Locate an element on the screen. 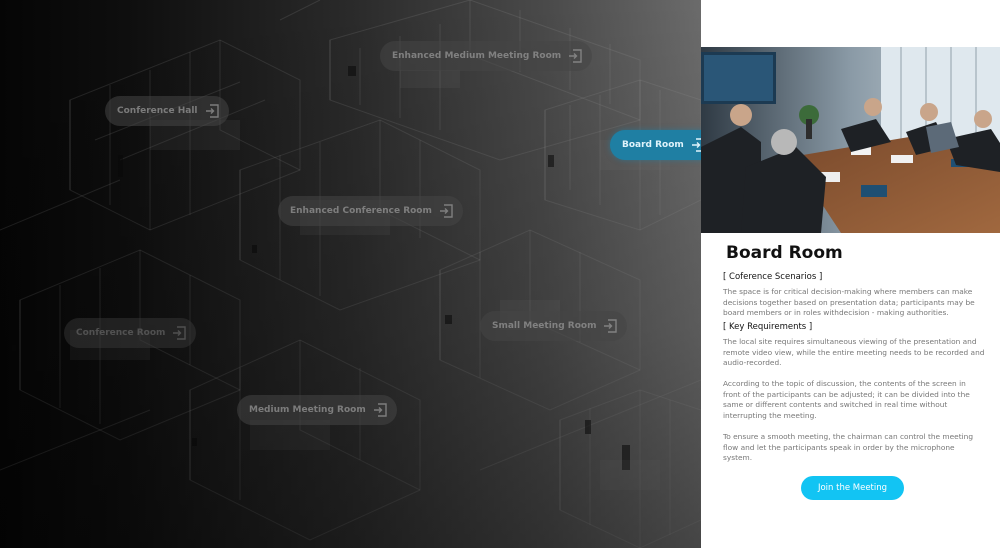 Image resolution: width=1000 pixels, height=548 pixels. room-button-medium-meeting-room: Medium Meeting Room is located at coordinates (317, 410).